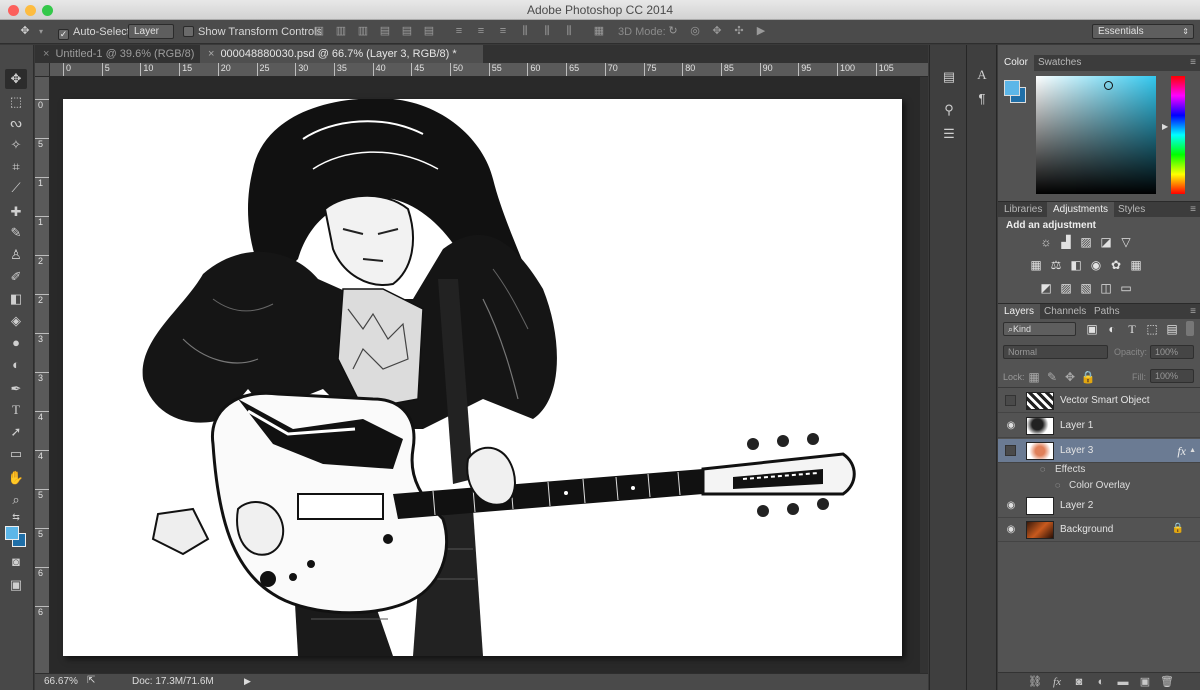 The image size is (1200, 690). What do you see at coordinates (1190, 328) in the screenshot?
I see `filter-toggle-switch` at bounding box center [1190, 328].